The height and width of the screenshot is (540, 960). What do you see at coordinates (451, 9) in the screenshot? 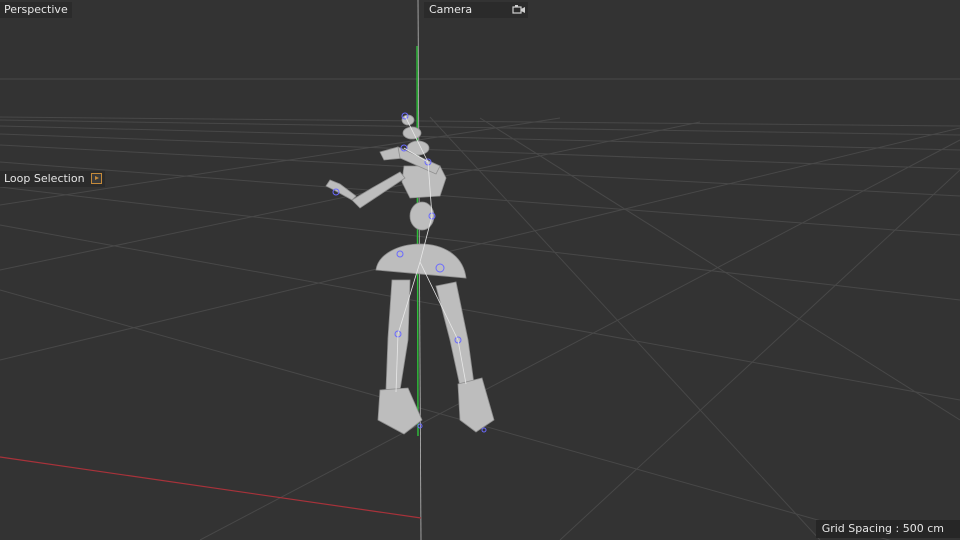
I see `camera-label: Camera` at bounding box center [451, 9].